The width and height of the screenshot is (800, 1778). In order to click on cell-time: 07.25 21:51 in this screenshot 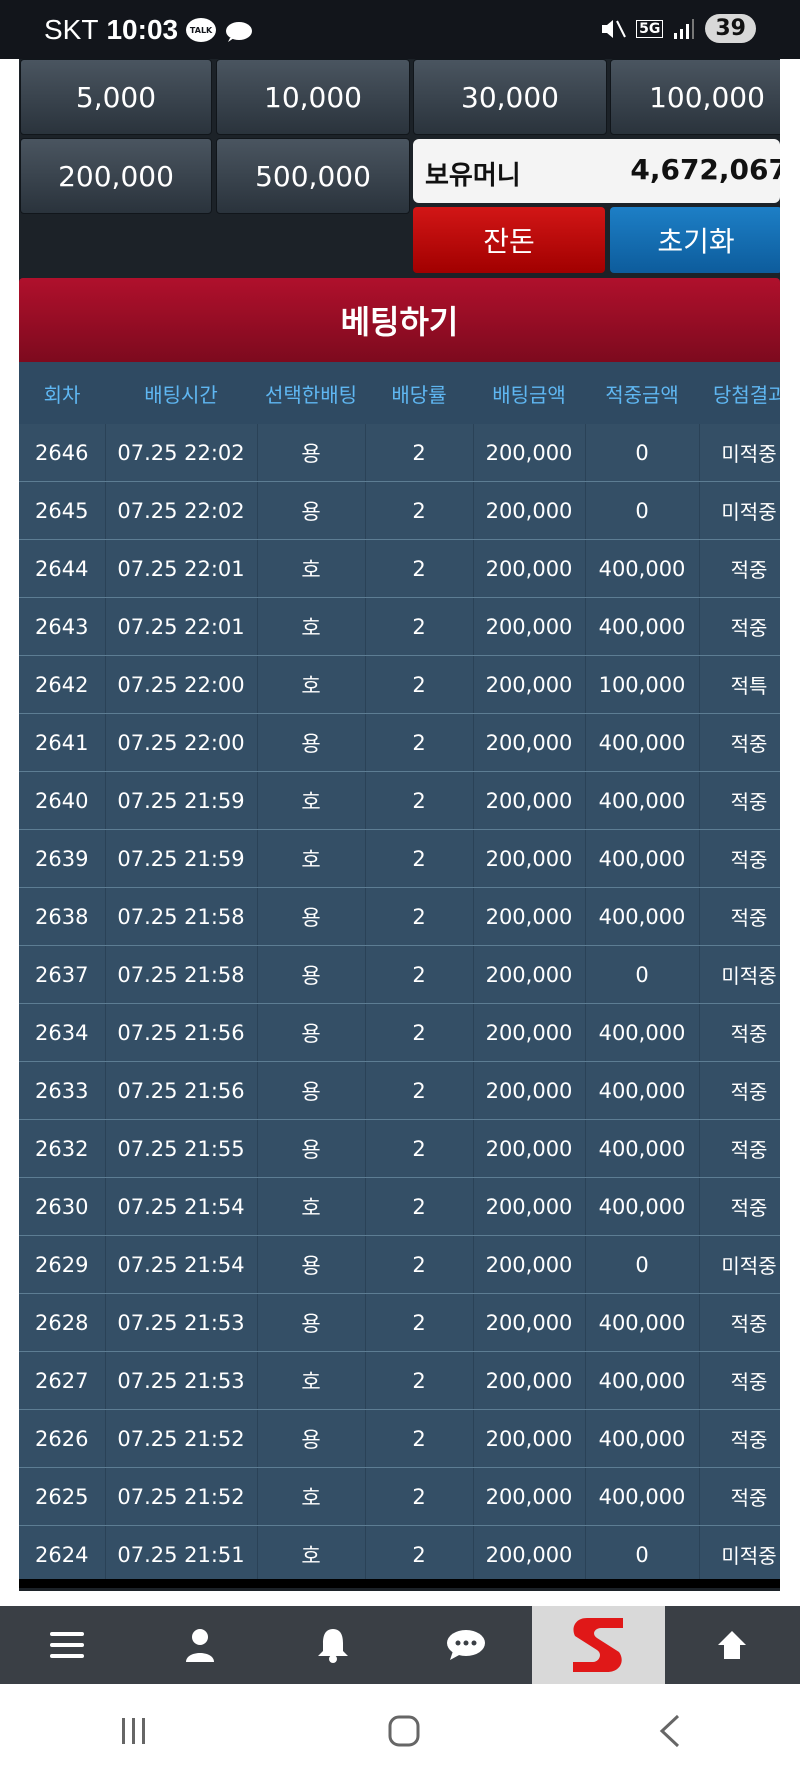, I will do `click(181, 1554)`.